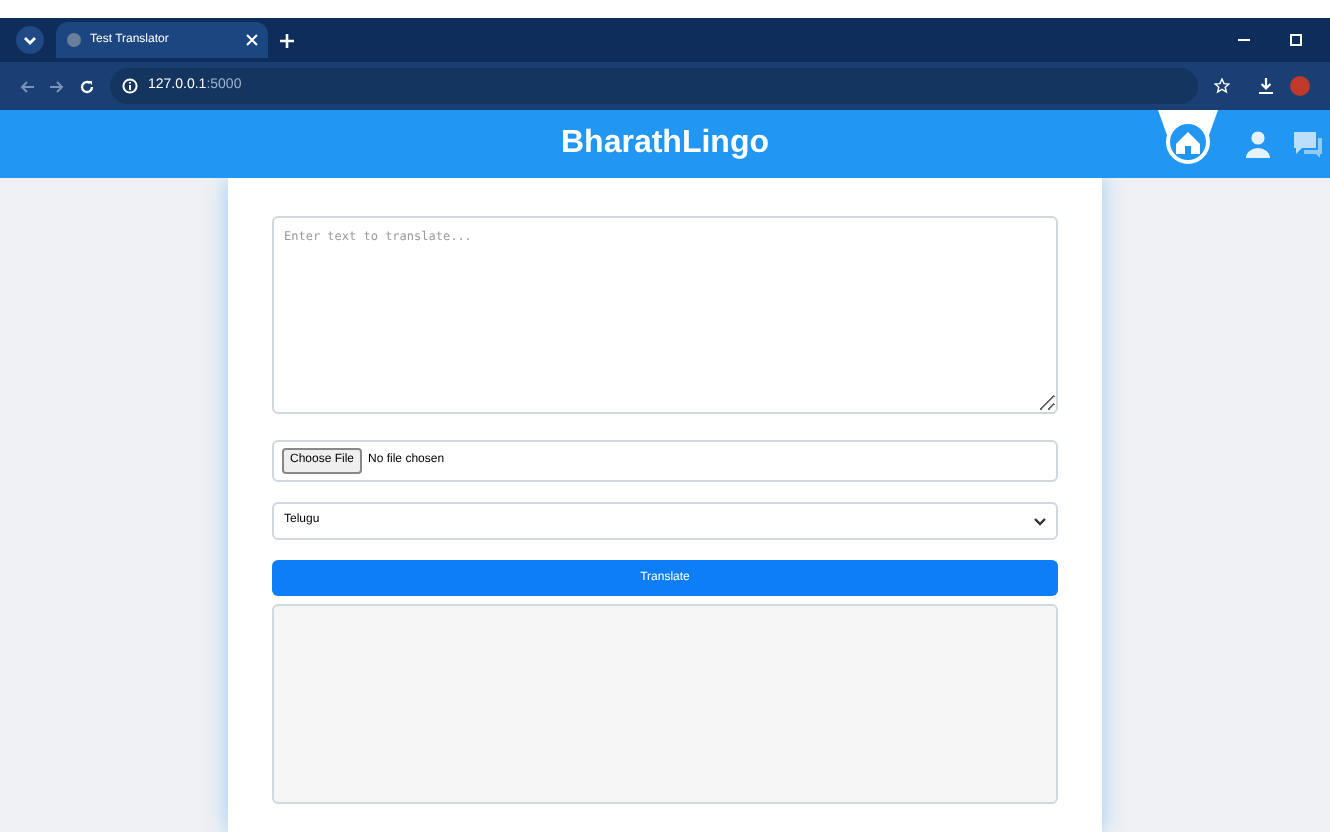 This screenshot has width=1330, height=832. Describe the element at coordinates (1266, 86) in the screenshot. I see `download-icon` at that location.